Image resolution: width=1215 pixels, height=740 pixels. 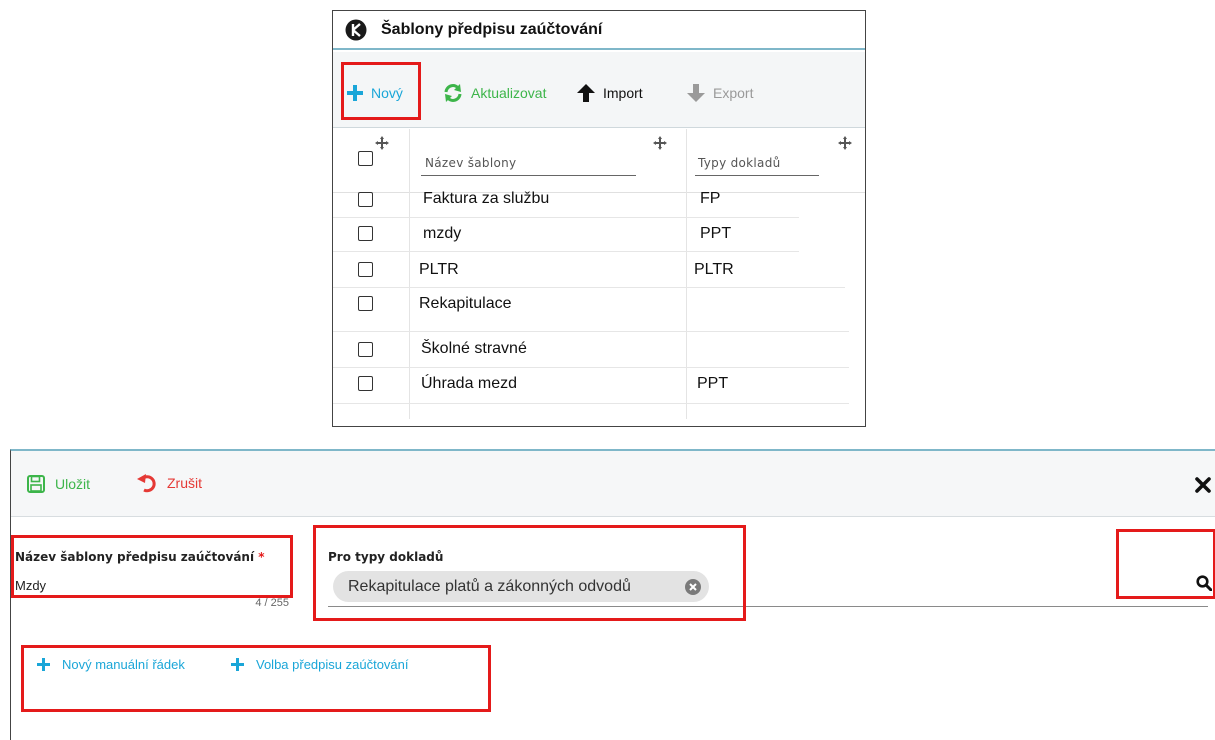 I want to click on new-button: Nový, so click(x=375, y=93).